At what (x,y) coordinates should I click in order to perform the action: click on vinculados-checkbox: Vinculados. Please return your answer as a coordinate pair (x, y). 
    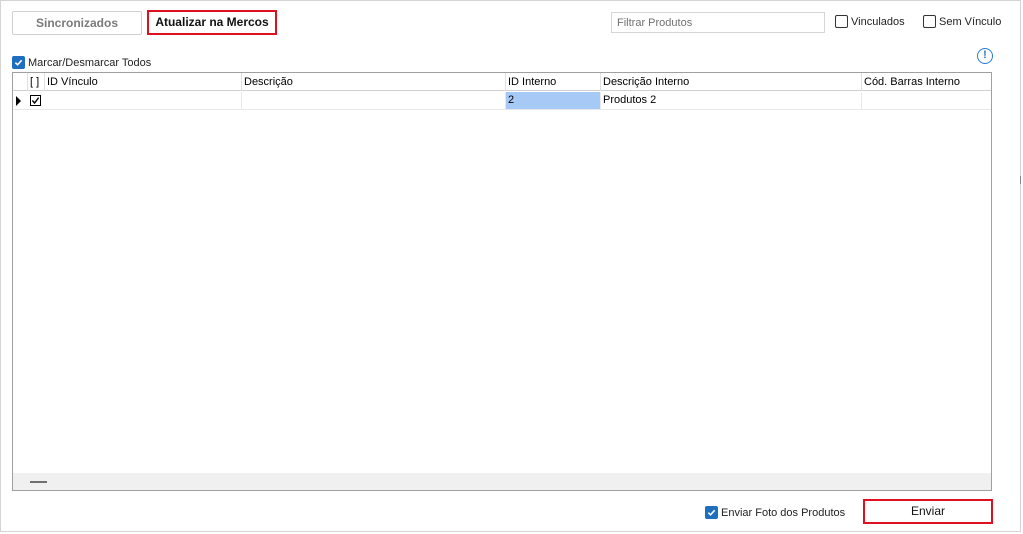
    Looking at the image, I should click on (870, 21).